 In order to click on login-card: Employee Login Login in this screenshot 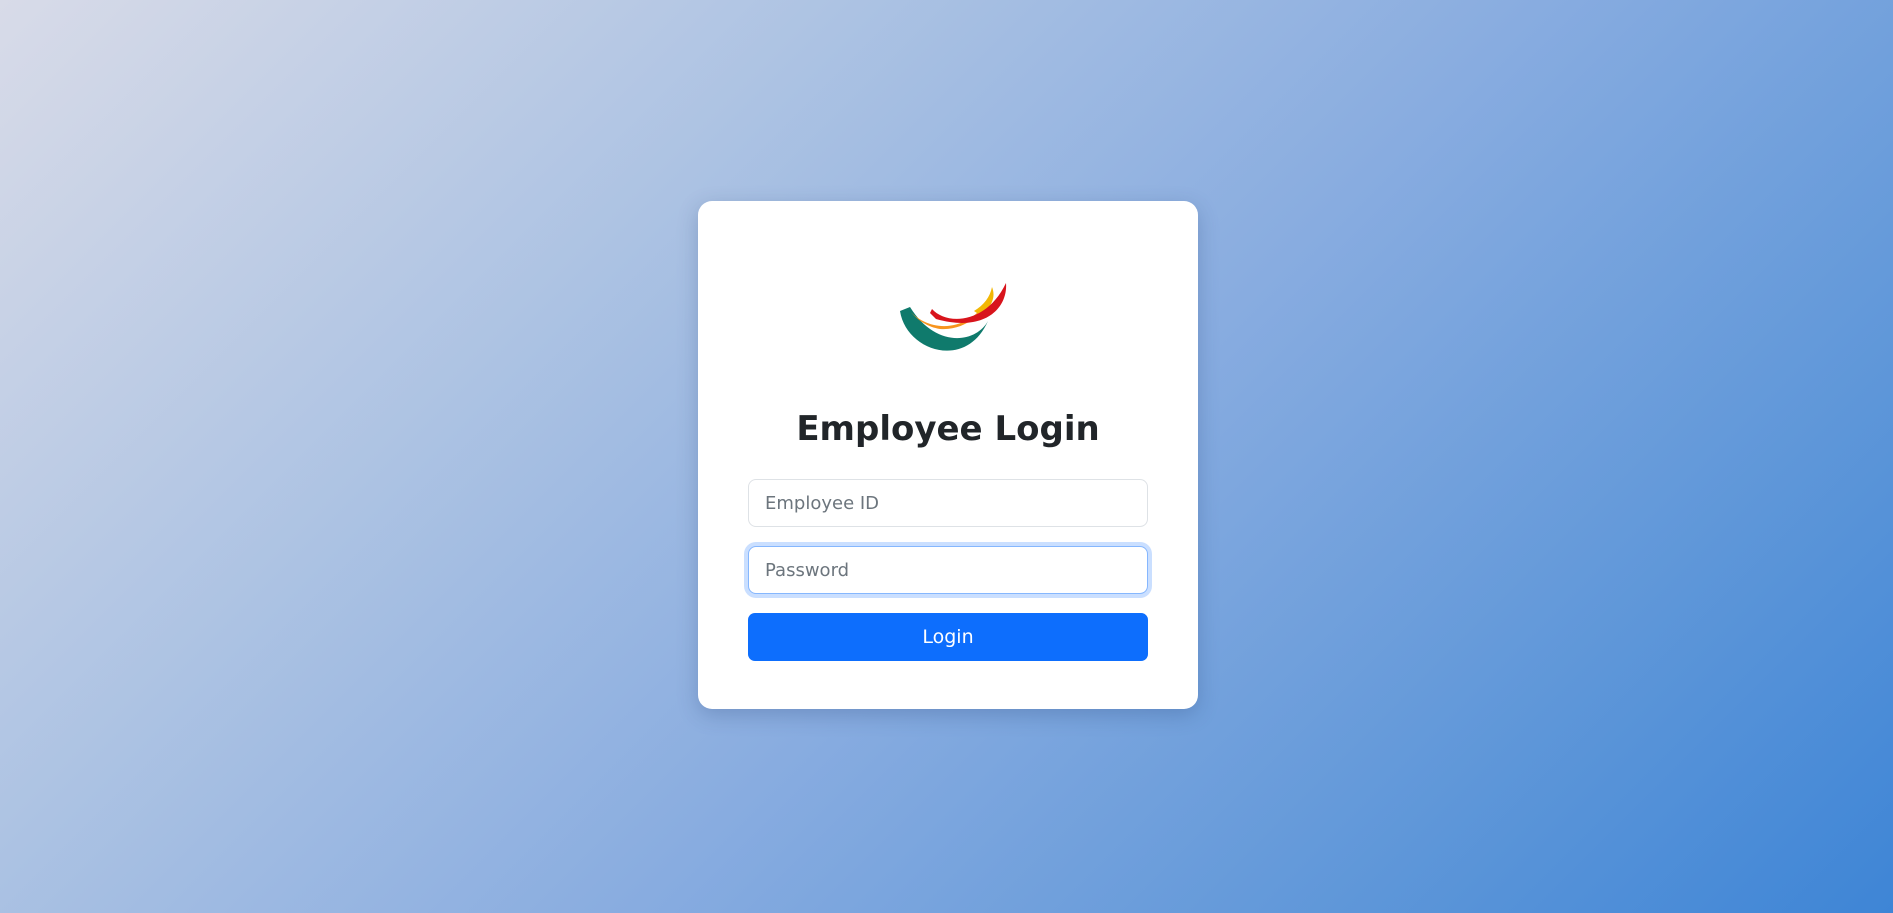, I will do `click(948, 455)`.